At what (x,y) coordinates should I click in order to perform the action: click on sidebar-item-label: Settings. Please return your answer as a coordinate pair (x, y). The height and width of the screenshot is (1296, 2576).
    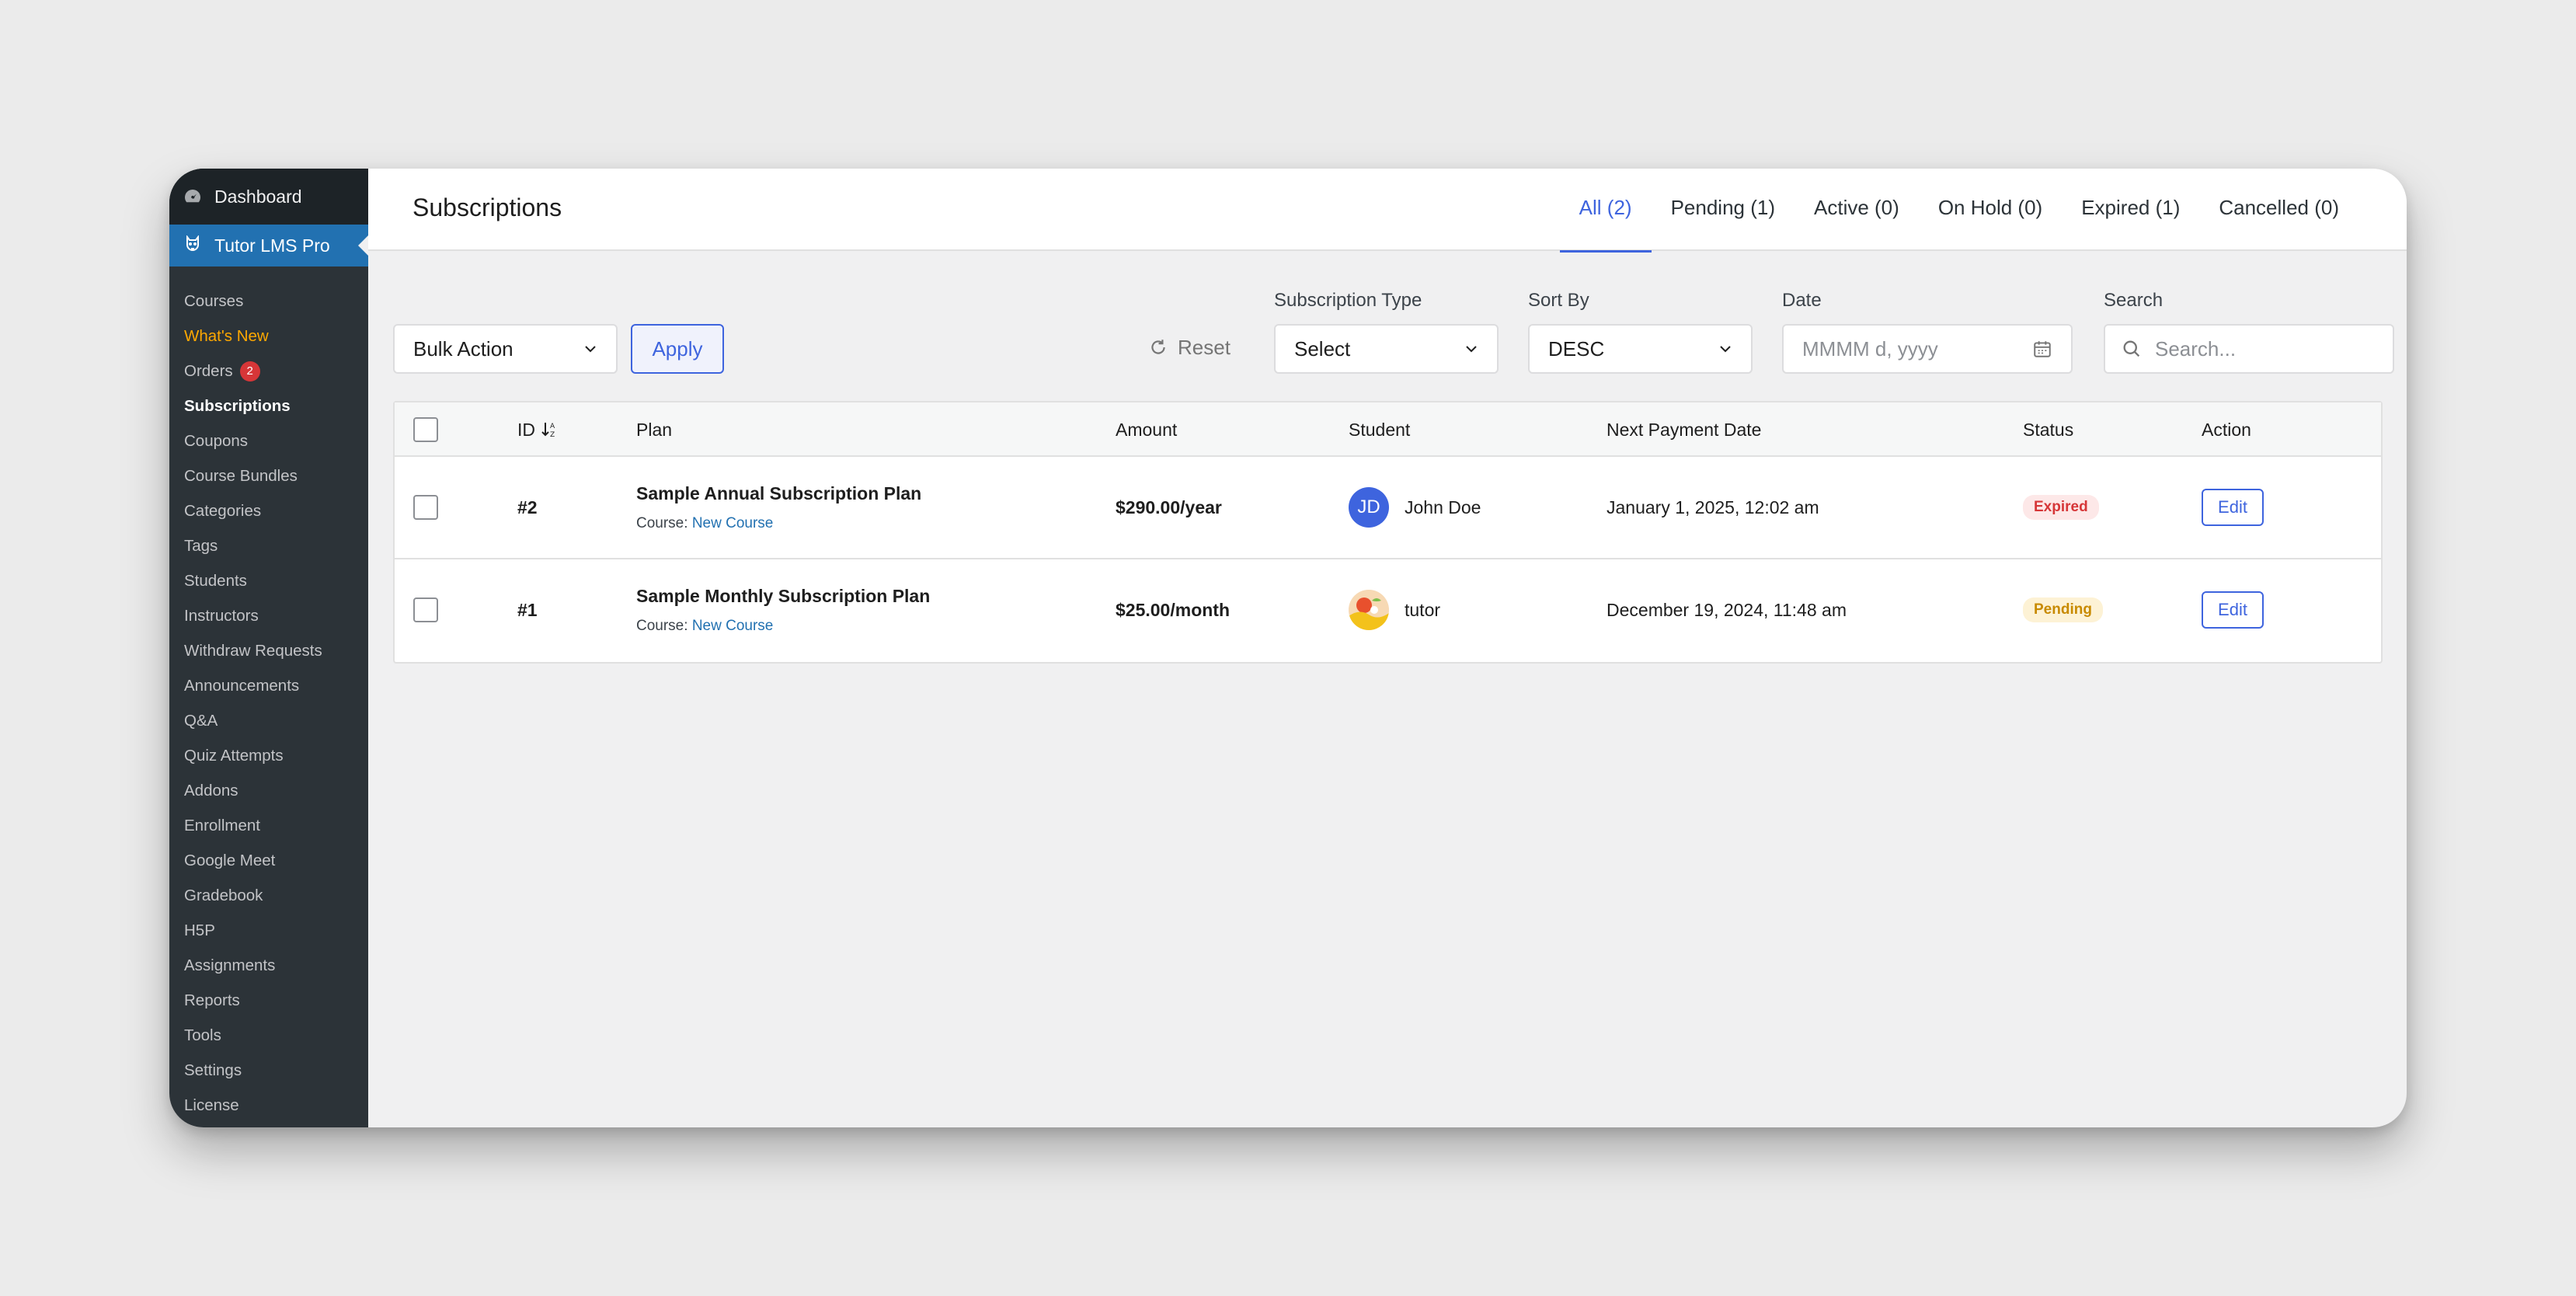
    Looking at the image, I should click on (213, 1070).